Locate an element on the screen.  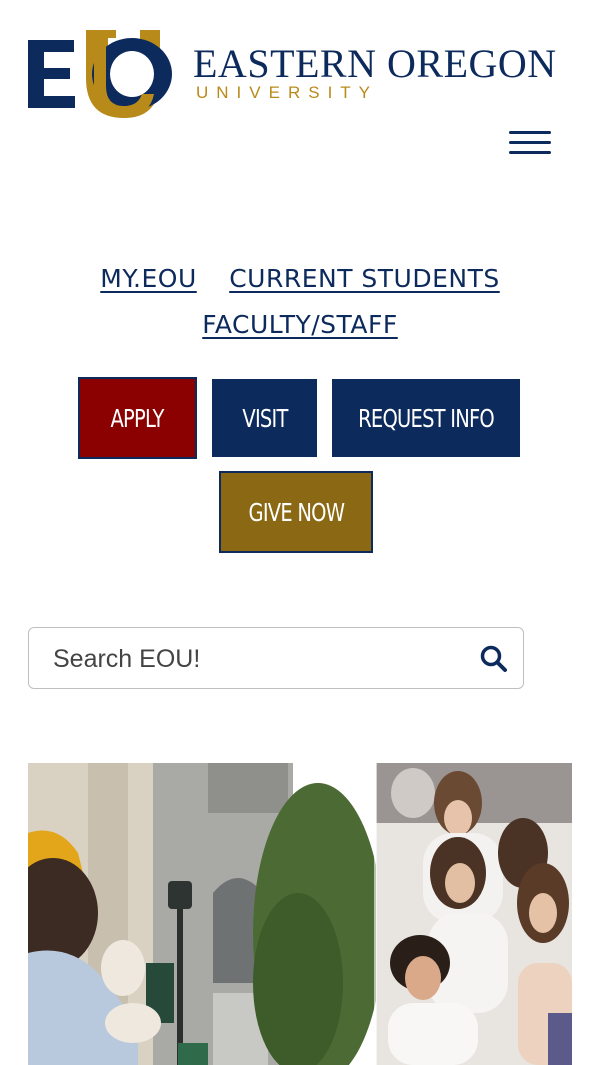
search-input is located at coordinates (263, 659).